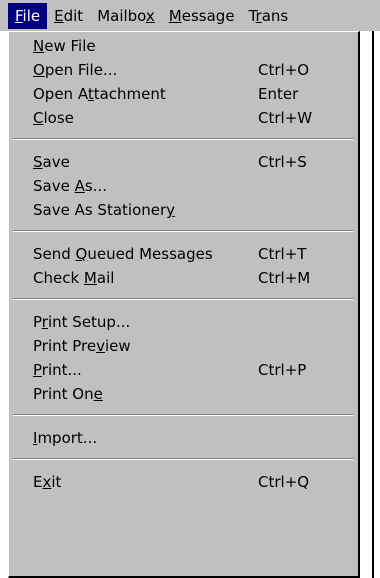  What do you see at coordinates (104, 210) in the screenshot?
I see `menu-item-label: Save As Stationery` at bounding box center [104, 210].